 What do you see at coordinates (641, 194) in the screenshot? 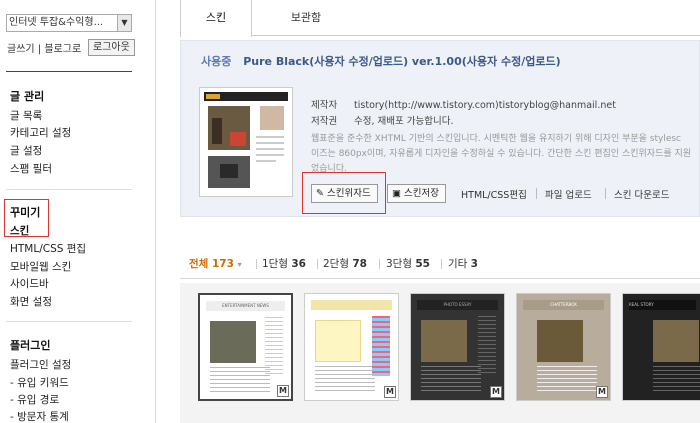
I see `skin-download-link: 스킨 다운로드` at bounding box center [641, 194].